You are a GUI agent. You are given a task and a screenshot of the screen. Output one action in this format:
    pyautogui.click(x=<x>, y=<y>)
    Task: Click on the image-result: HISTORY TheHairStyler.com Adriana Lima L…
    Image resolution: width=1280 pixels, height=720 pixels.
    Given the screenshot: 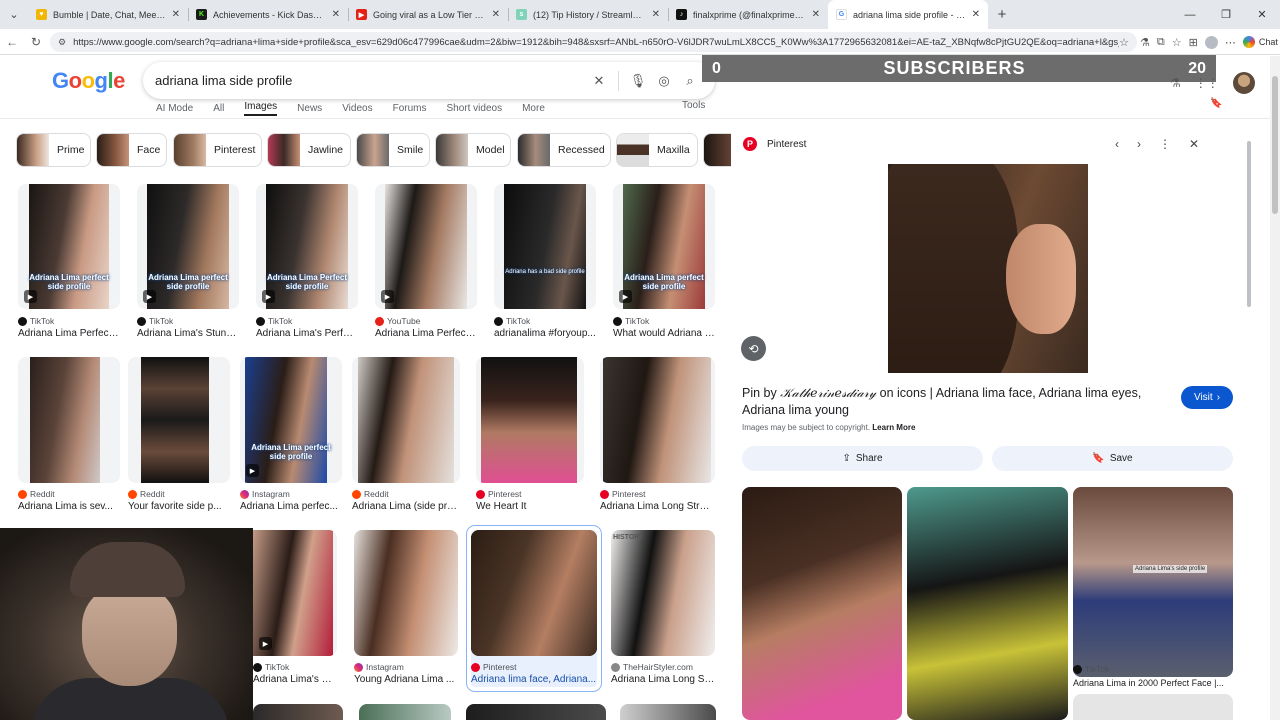 What is the action you would take?
    pyautogui.click(x=663, y=607)
    